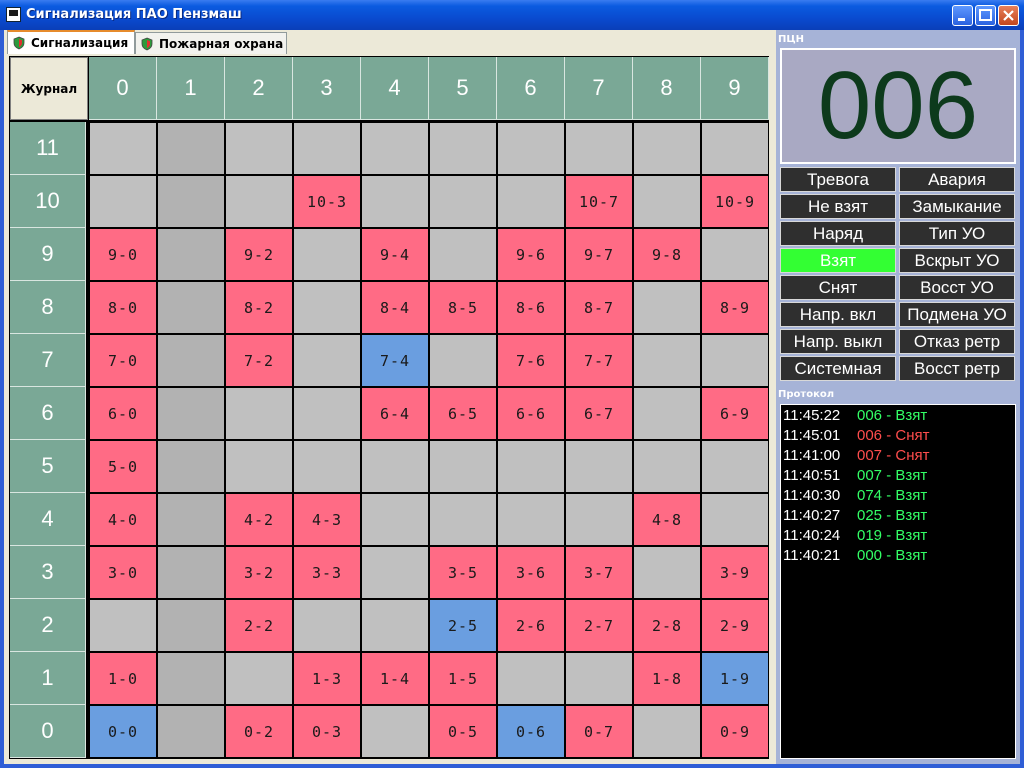  Describe the element at coordinates (531, 307) in the screenshot. I see `zone-cell: 8-6` at that location.